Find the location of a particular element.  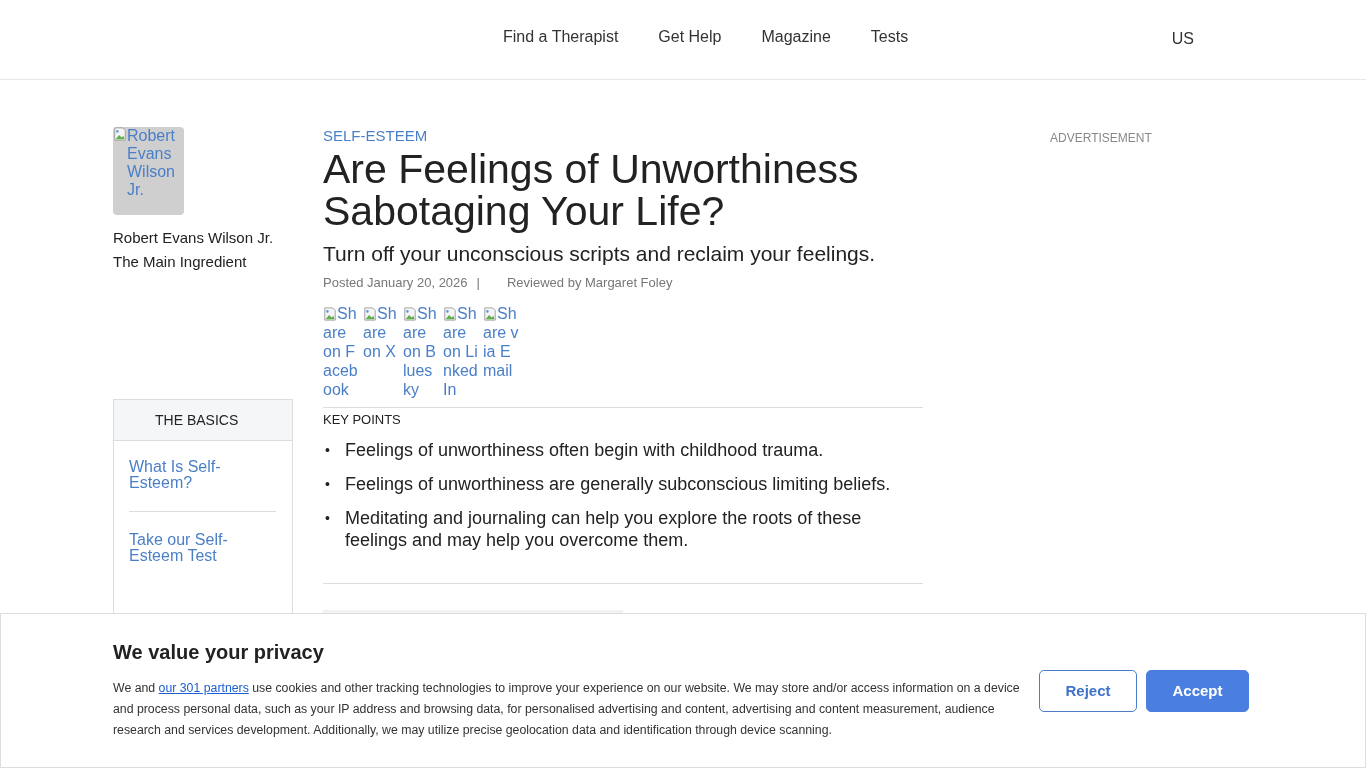

nav-link: Magazine is located at coordinates (796, 37).